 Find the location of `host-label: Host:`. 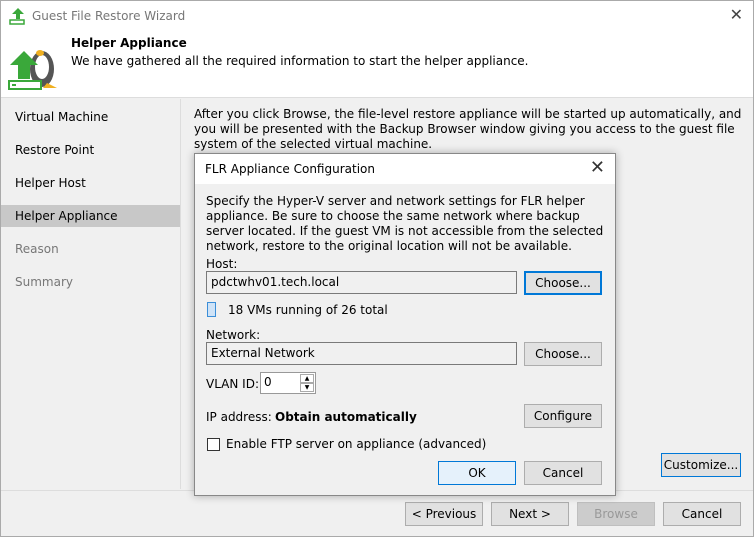

host-label: Host: is located at coordinates (222, 264).